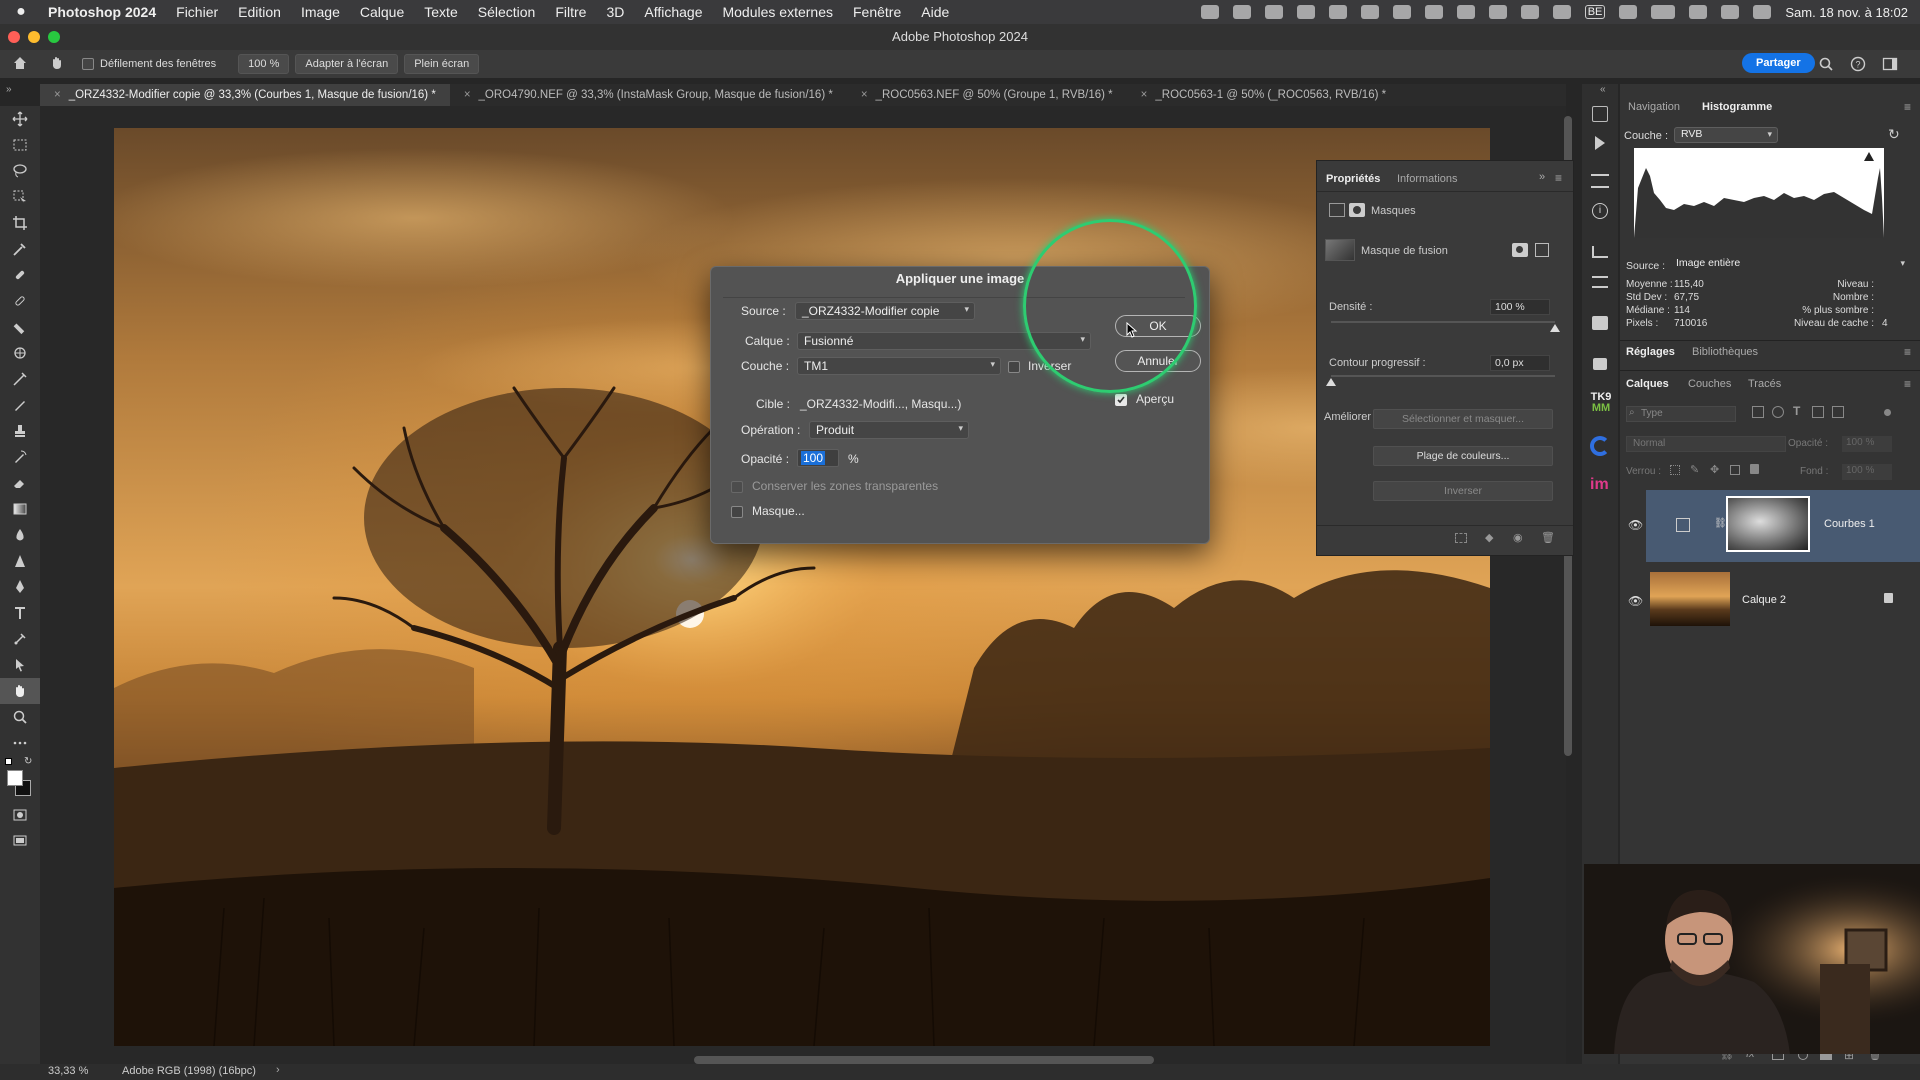 Image resolution: width=1920 pixels, height=1080 pixels. I want to click on density-input: 100 %, so click(1520, 307).